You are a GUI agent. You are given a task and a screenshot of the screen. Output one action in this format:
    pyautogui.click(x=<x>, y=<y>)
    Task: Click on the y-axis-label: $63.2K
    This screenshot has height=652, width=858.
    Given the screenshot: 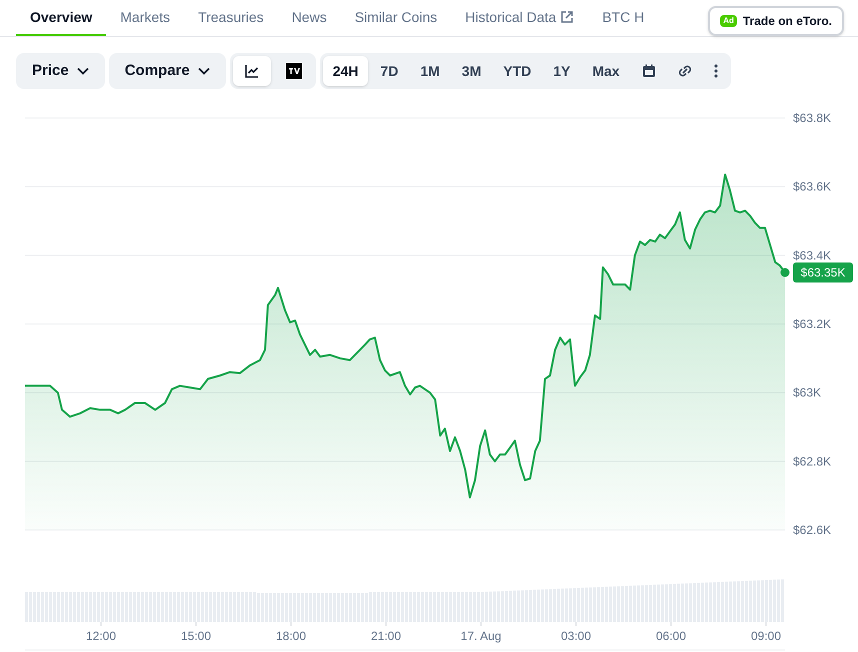 What is the action you would take?
    pyautogui.click(x=812, y=324)
    